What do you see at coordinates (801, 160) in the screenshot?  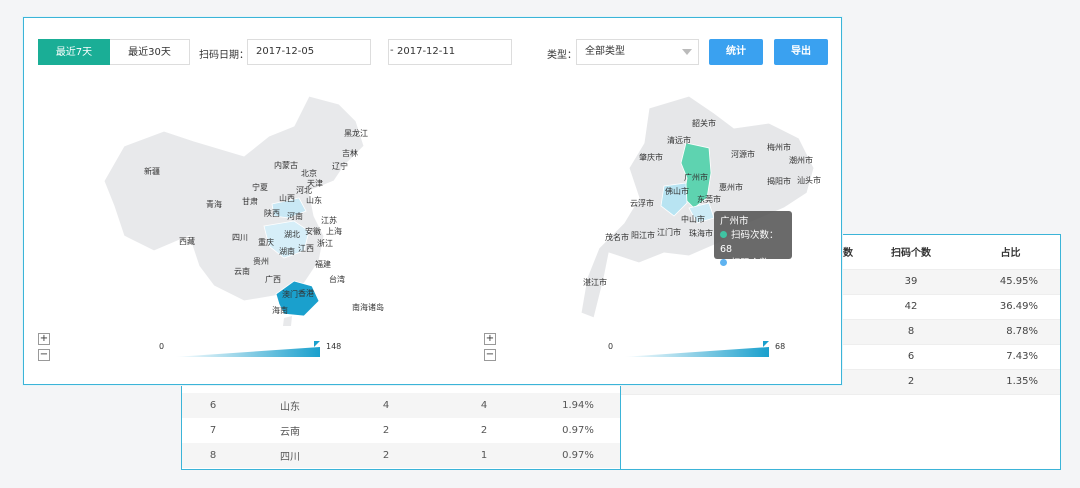 I see `map-label: 潮州市` at bounding box center [801, 160].